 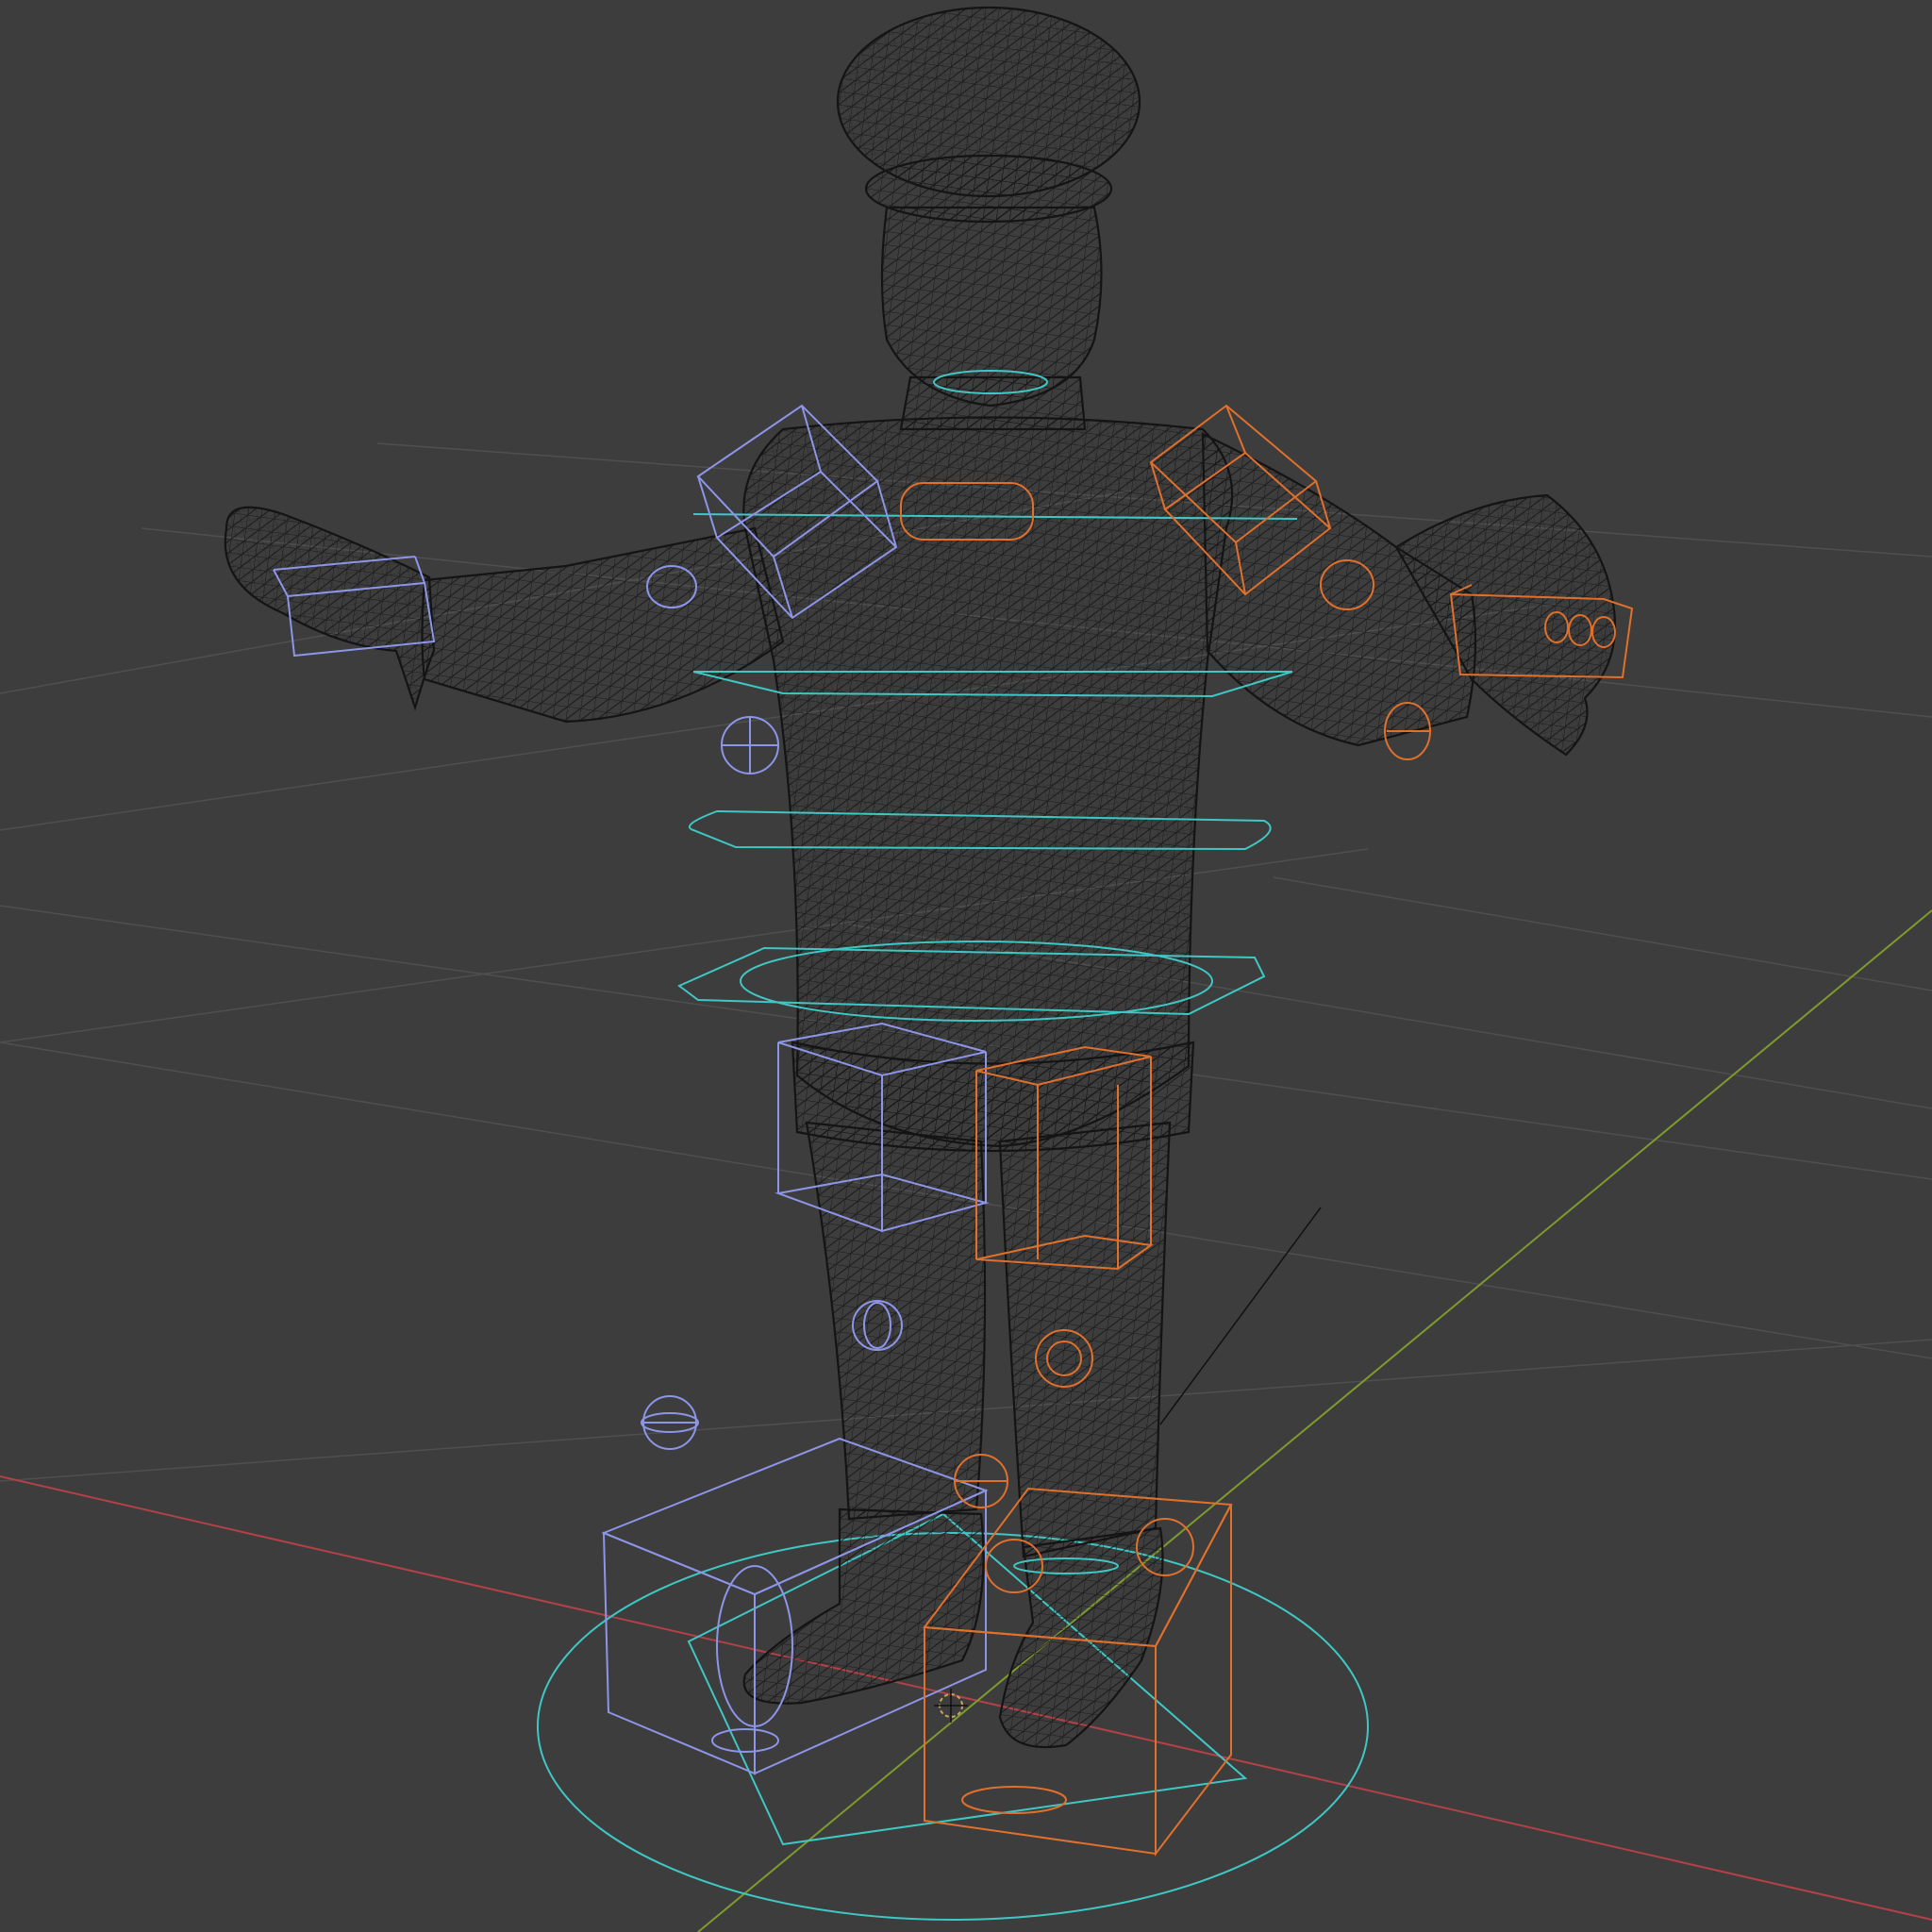 I want to click on head-mesh, so click(x=991, y=307).